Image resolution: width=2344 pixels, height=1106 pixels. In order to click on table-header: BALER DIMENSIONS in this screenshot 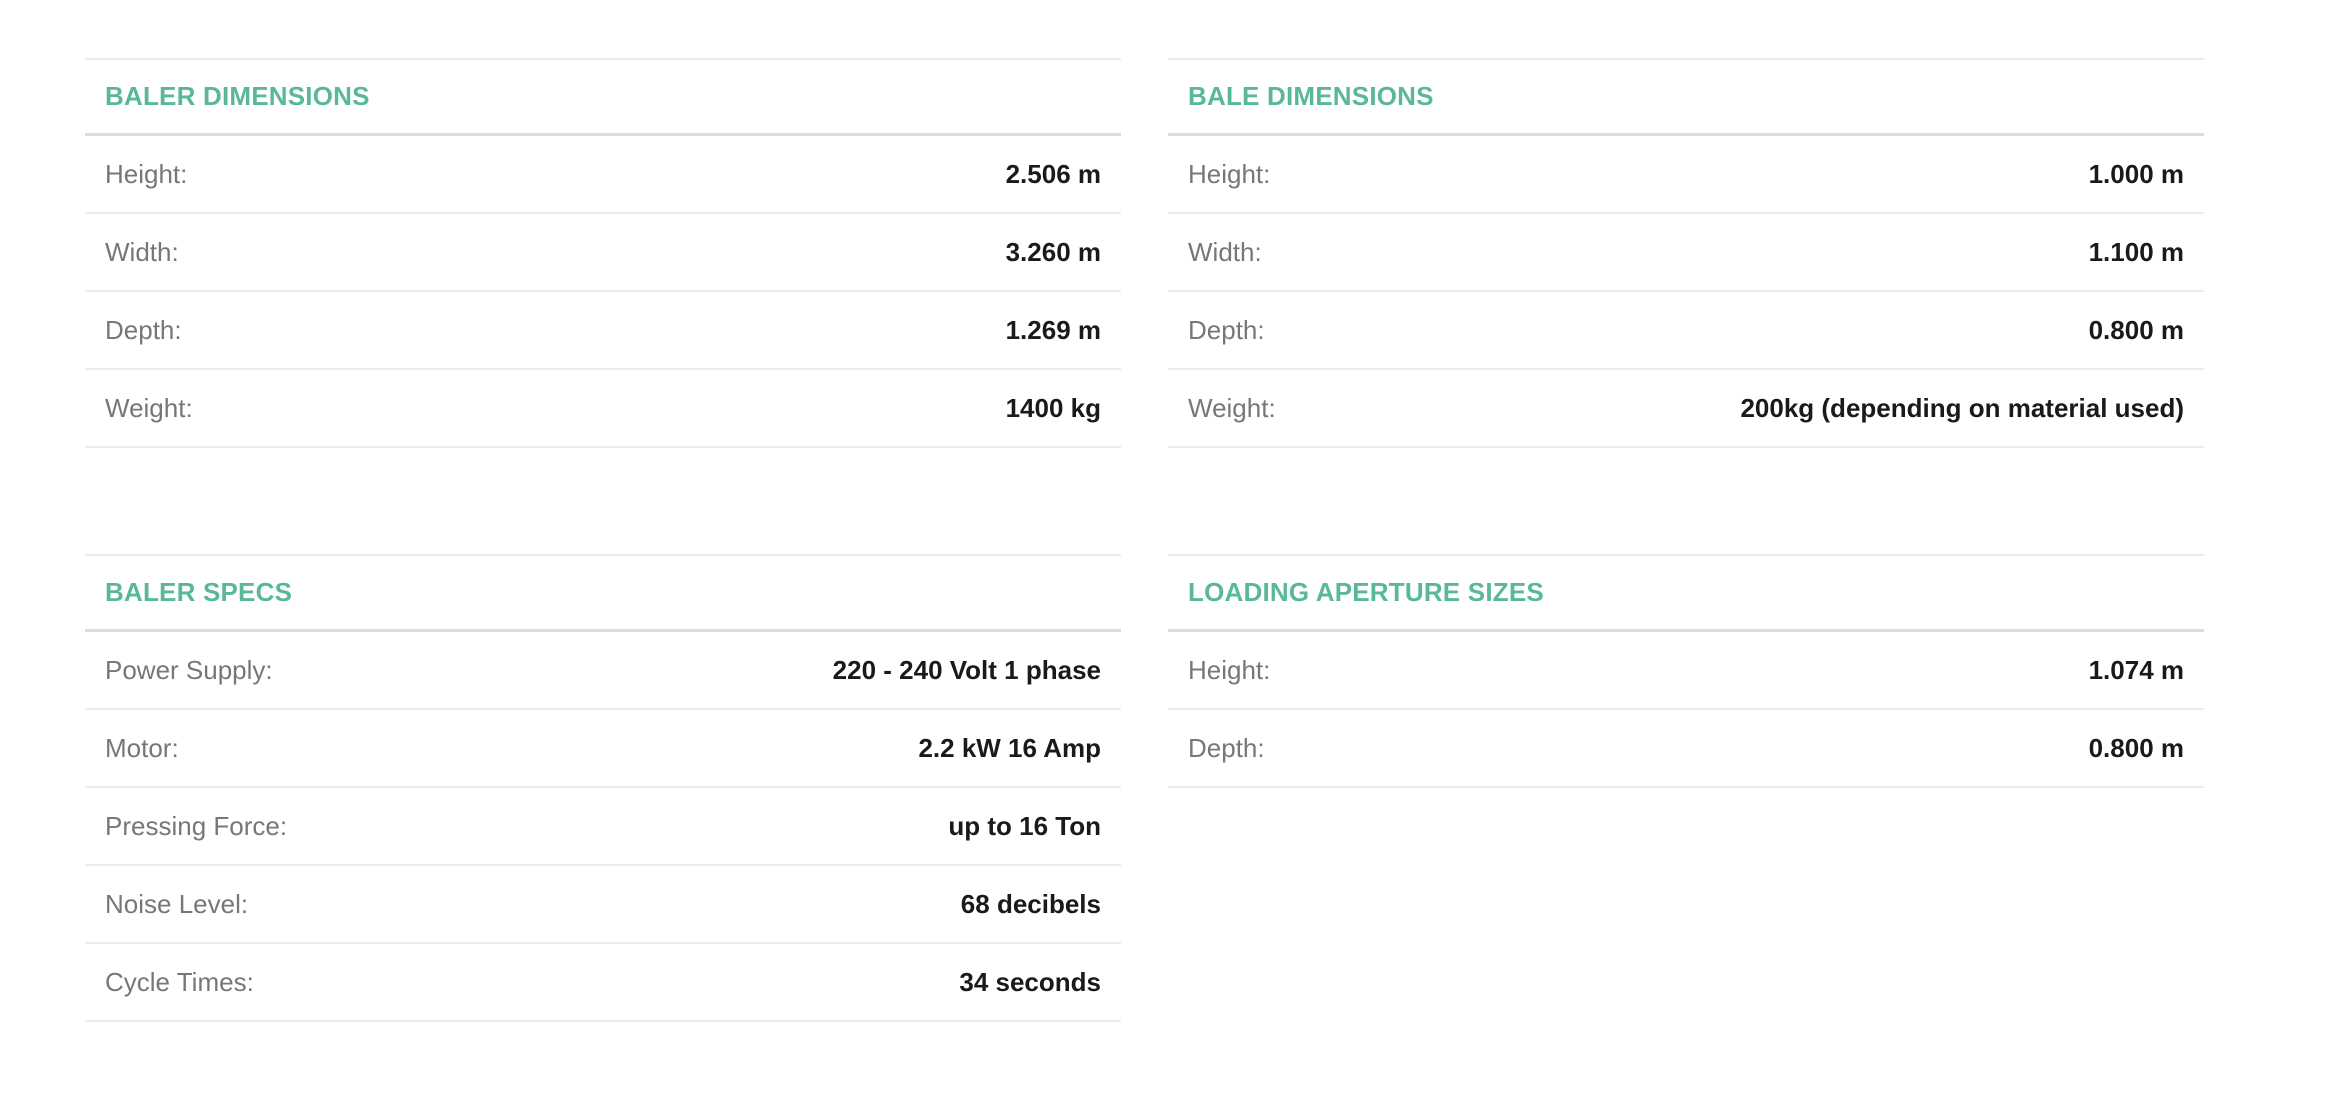, I will do `click(603, 97)`.